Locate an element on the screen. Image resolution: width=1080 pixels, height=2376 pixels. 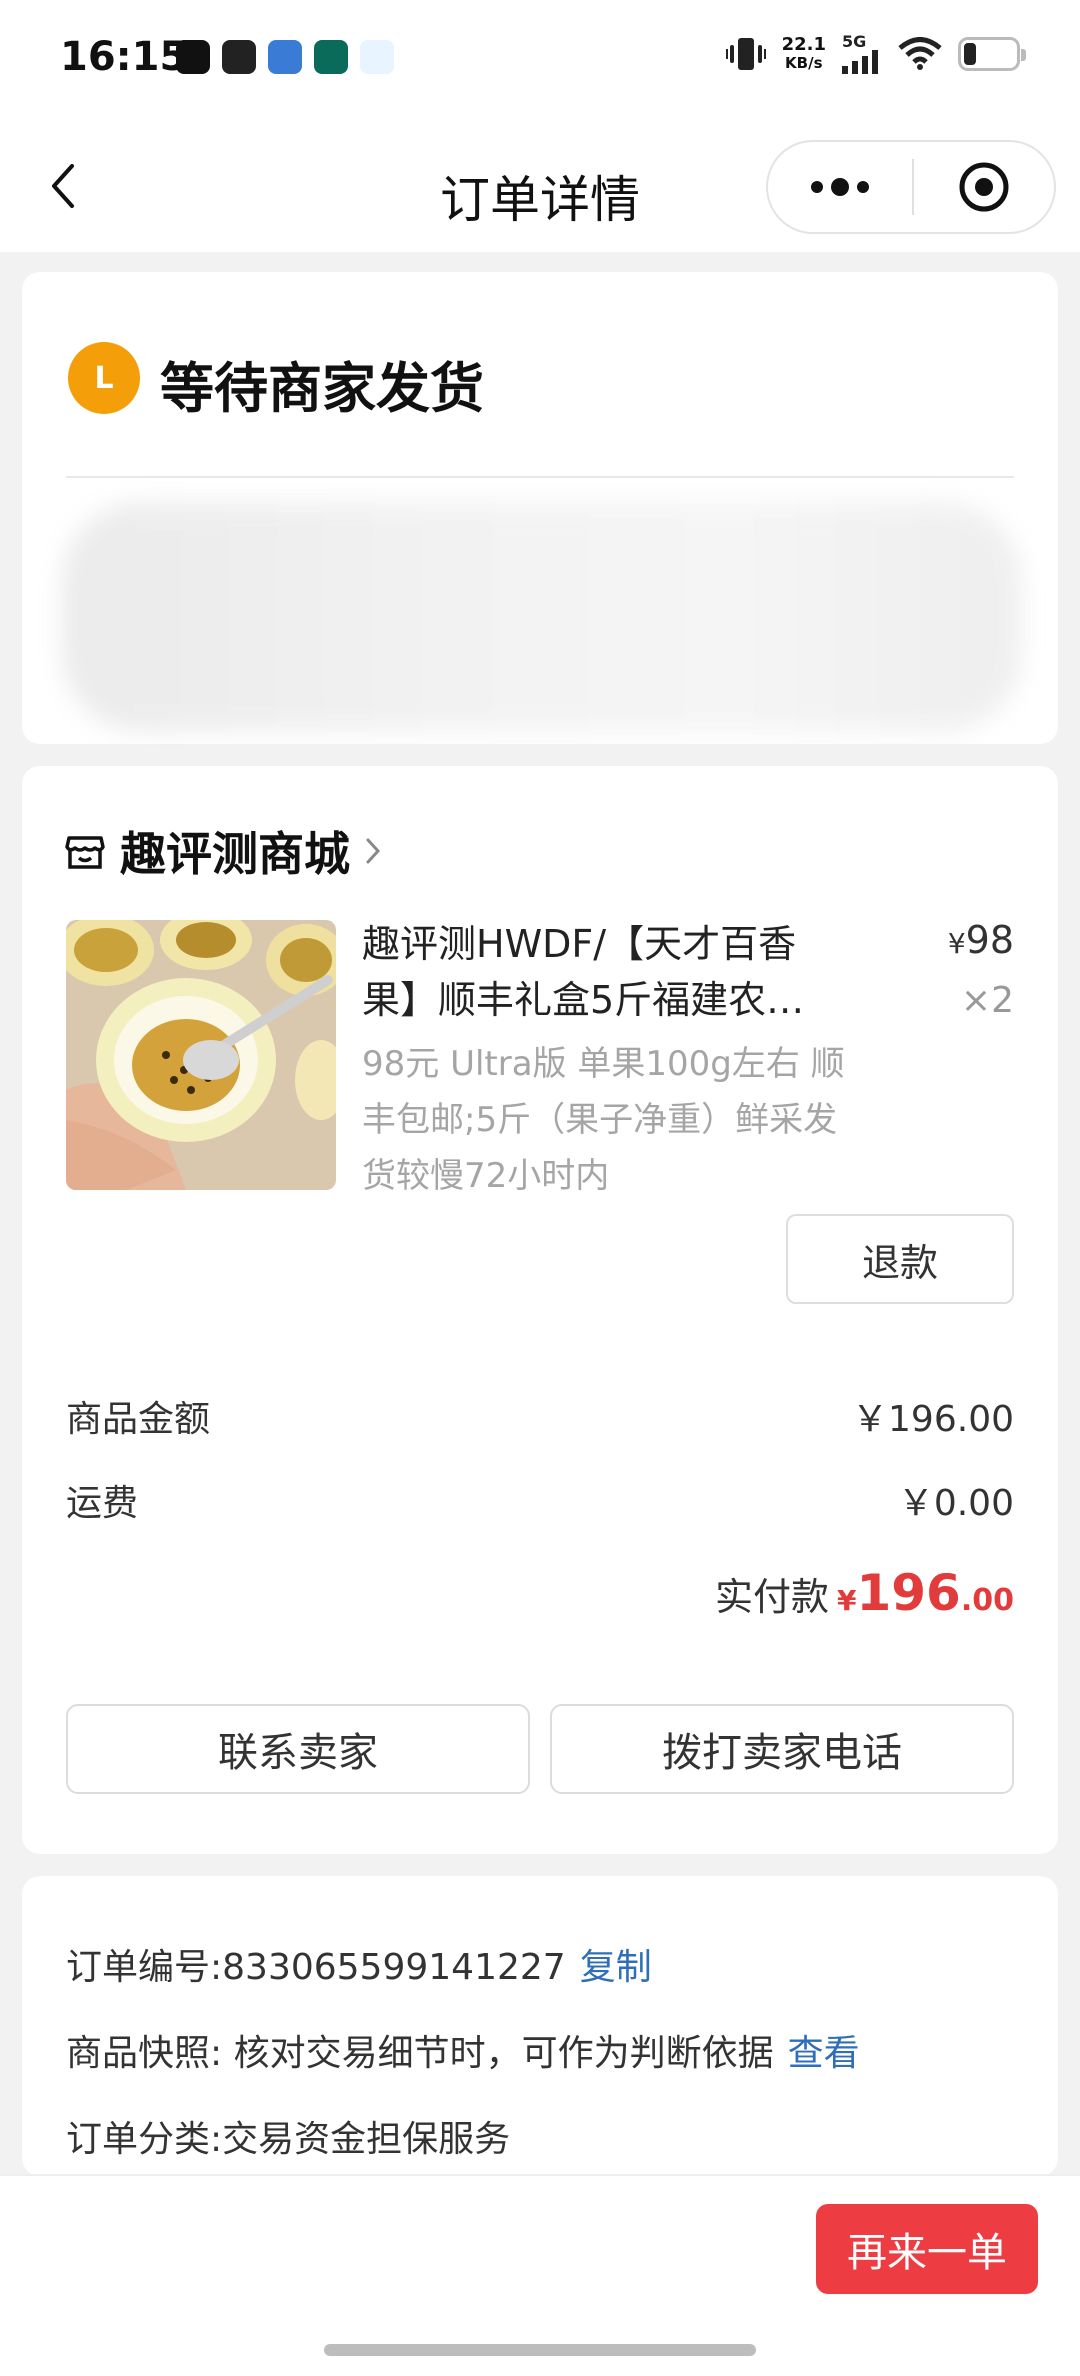
net-speed-unit: KB/s is located at coordinates (804, 63).